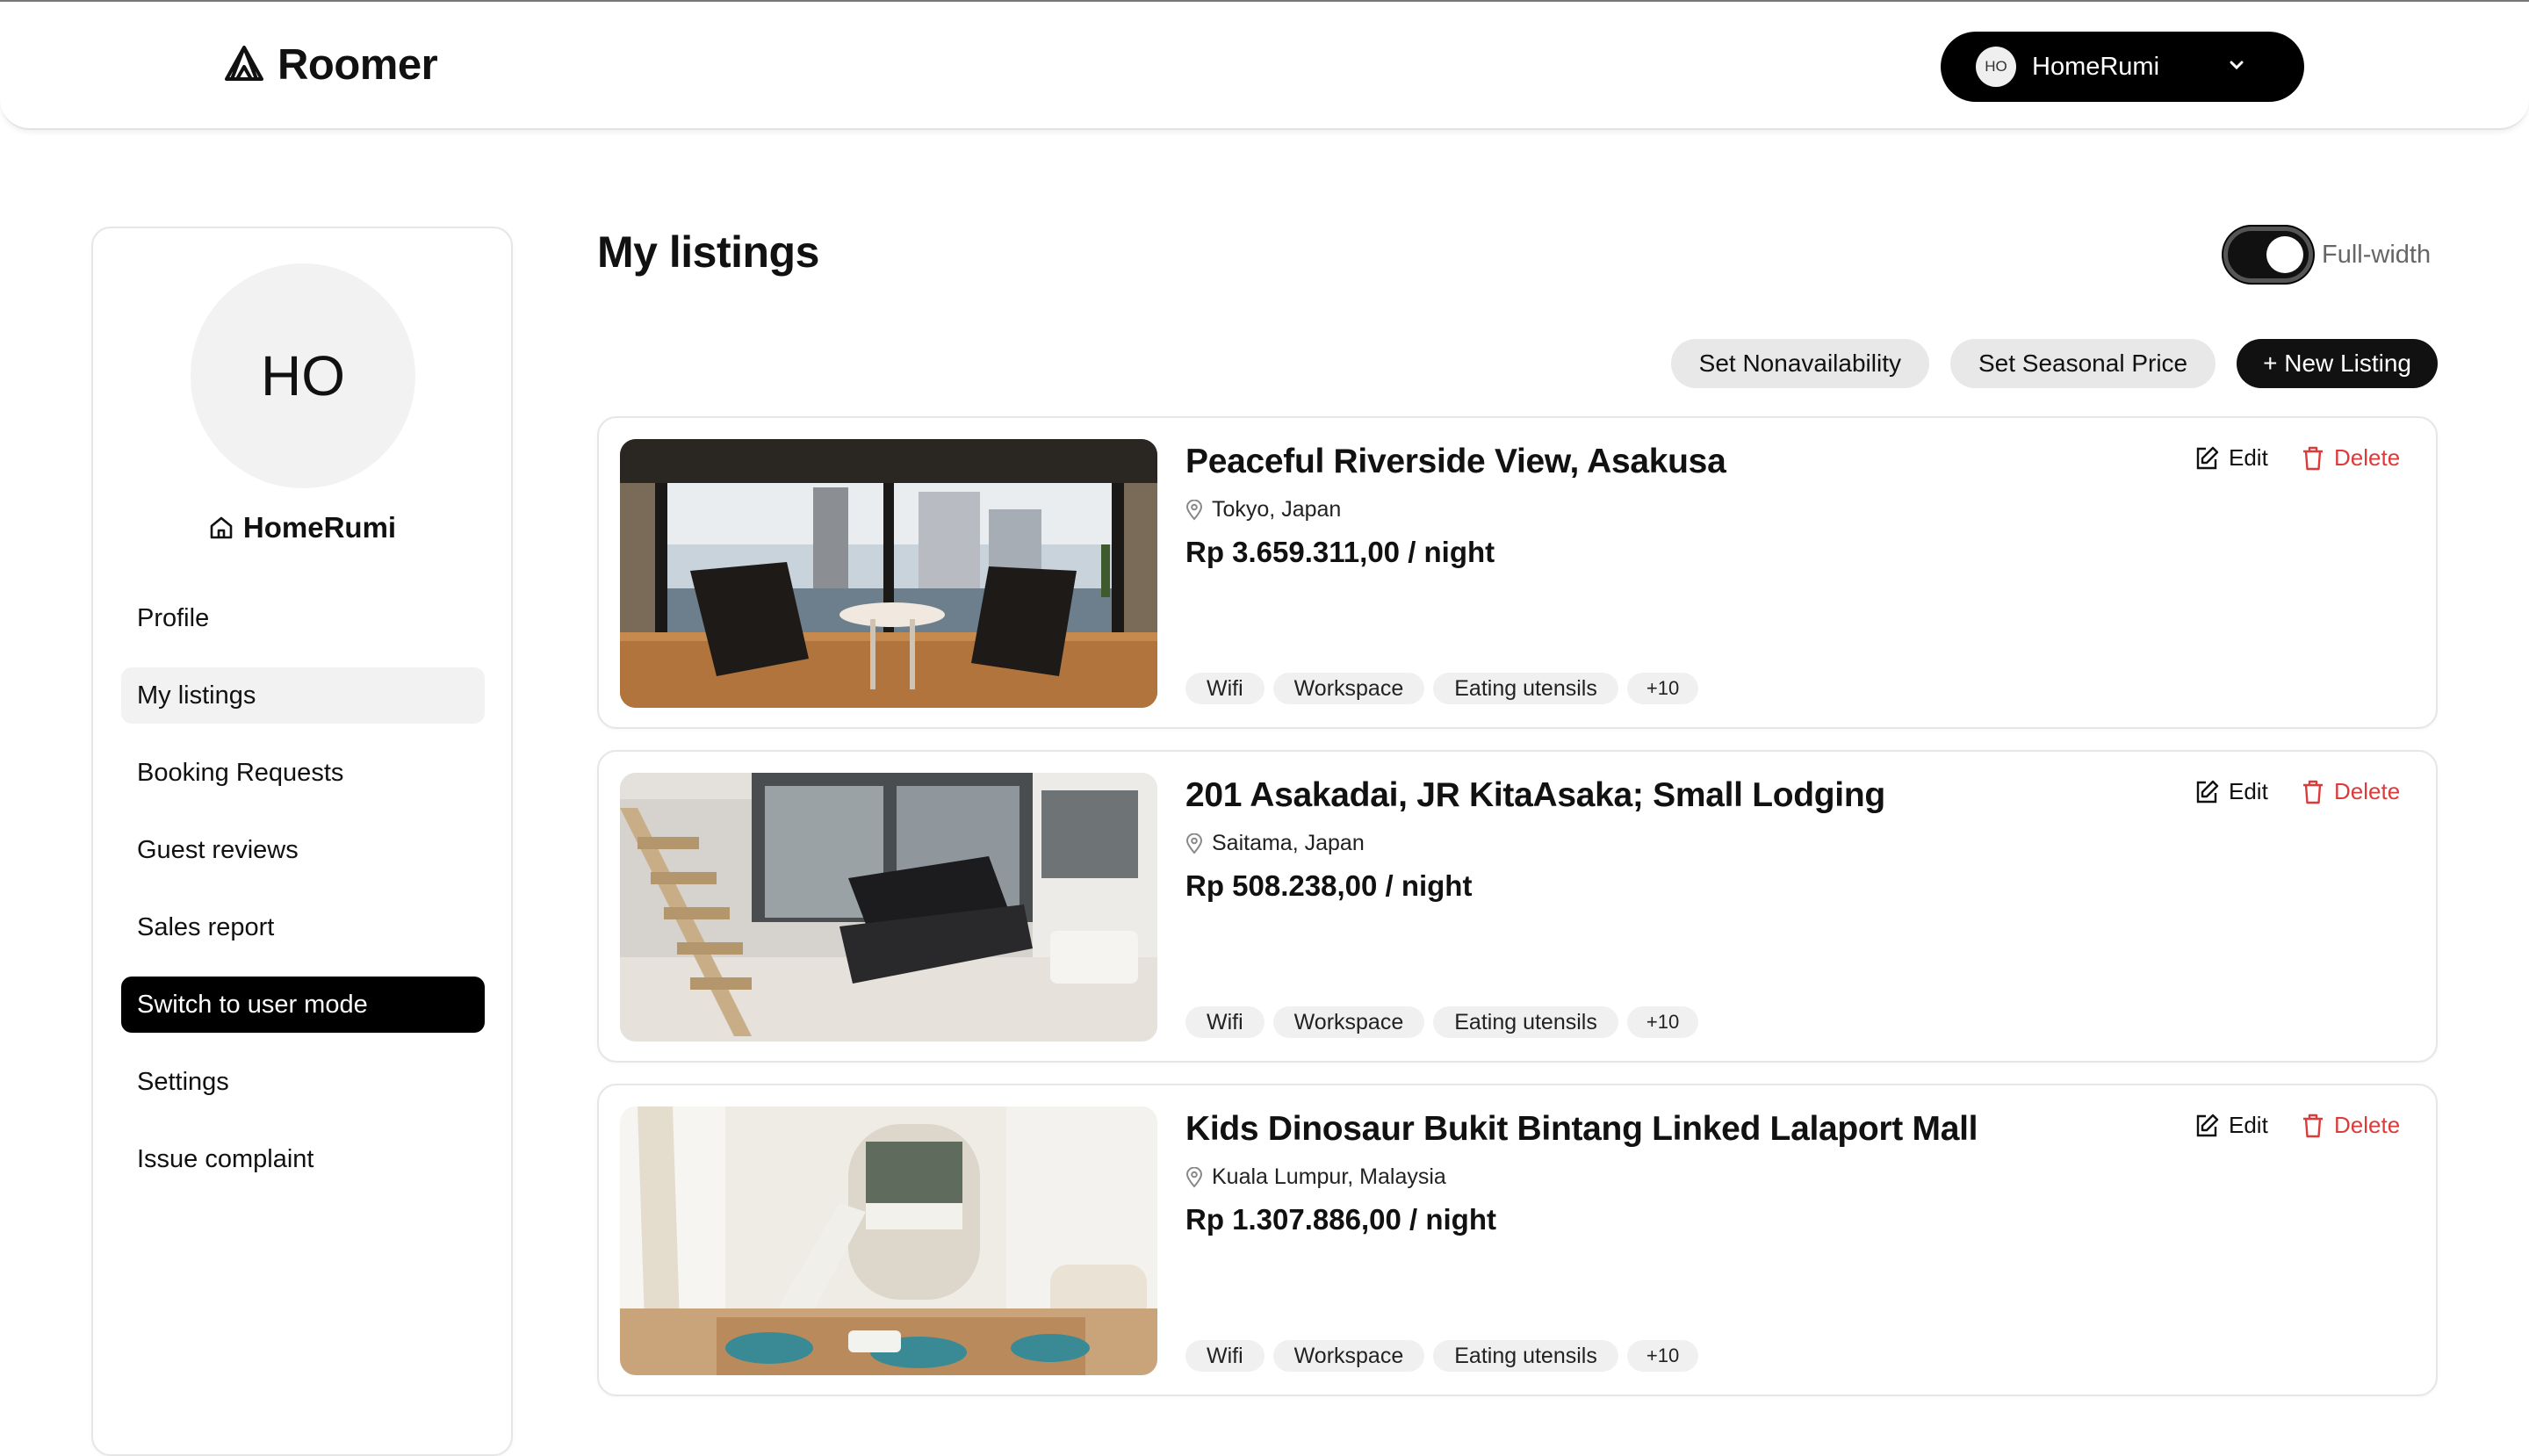 Image resolution: width=2529 pixels, height=1456 pixels. I want to click on user-menu-button: HO HomeRumi, so click(2122, 67).